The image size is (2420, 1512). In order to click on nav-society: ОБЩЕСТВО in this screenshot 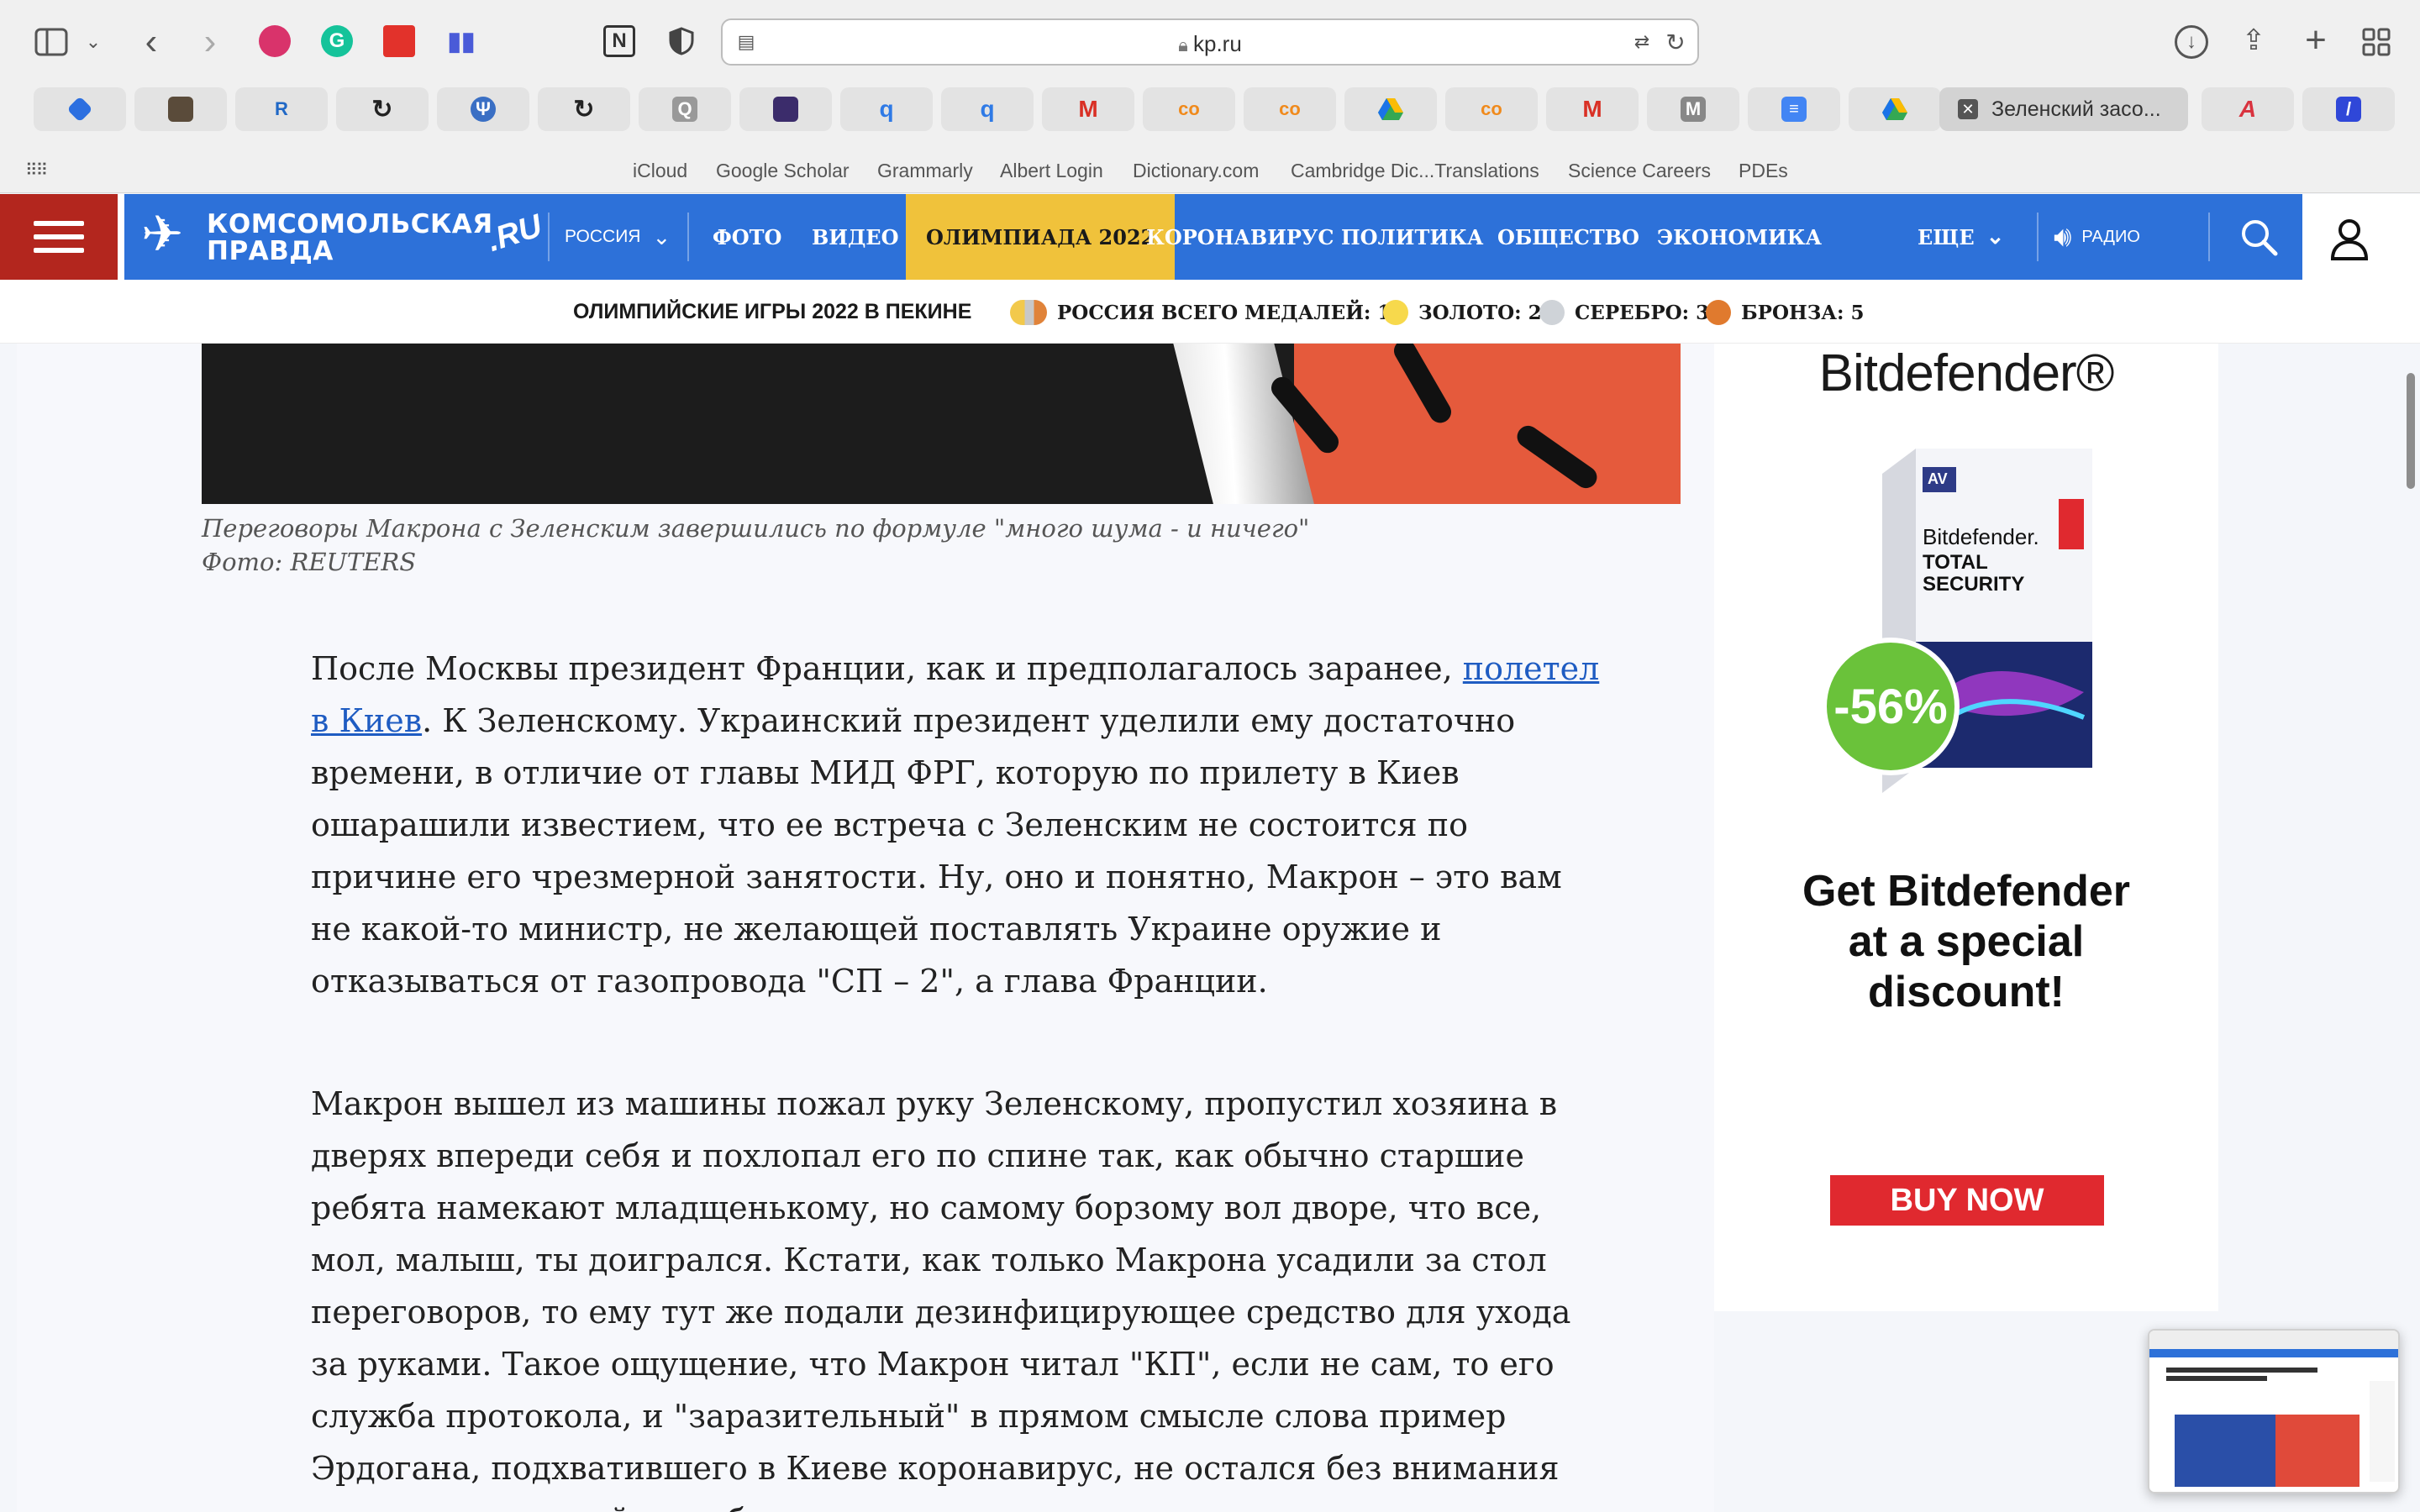, I will do `click(1568, 237)`.